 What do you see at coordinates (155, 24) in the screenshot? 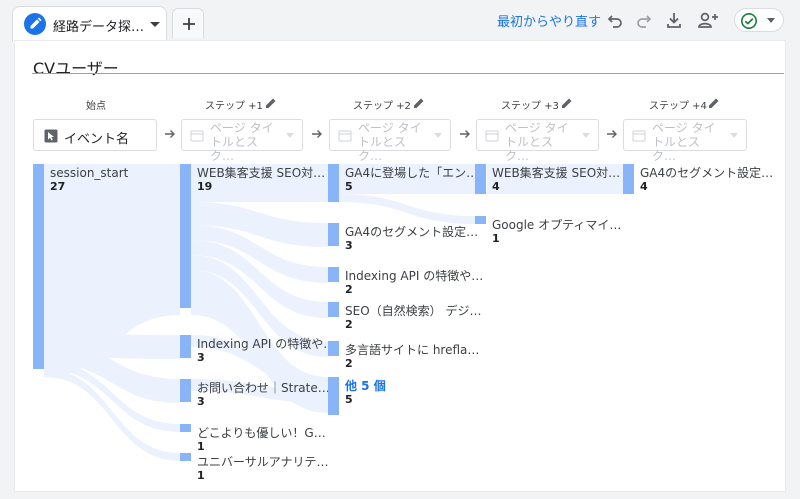
I see `tab-menu-caret-icon` at bounding box center [155, 24].